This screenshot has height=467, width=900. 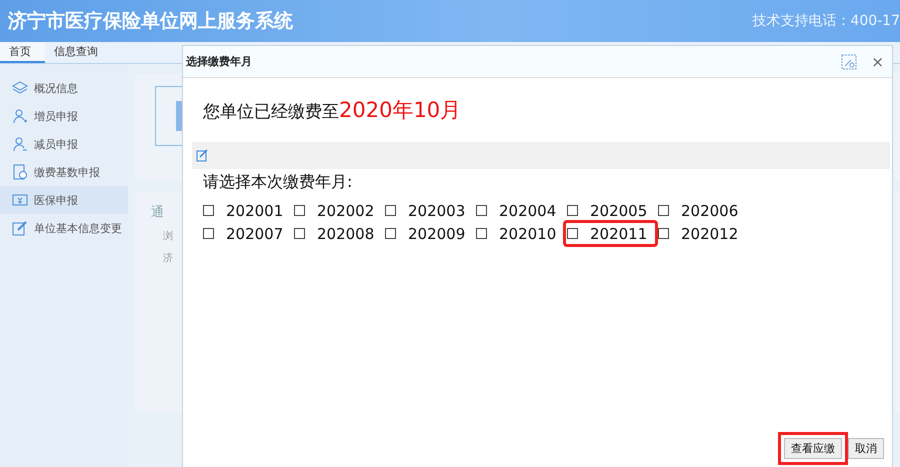 What do you see at coordinates (20, 88) in the screenshot?
I see `layers-icon` at bounding box center [20, 88].